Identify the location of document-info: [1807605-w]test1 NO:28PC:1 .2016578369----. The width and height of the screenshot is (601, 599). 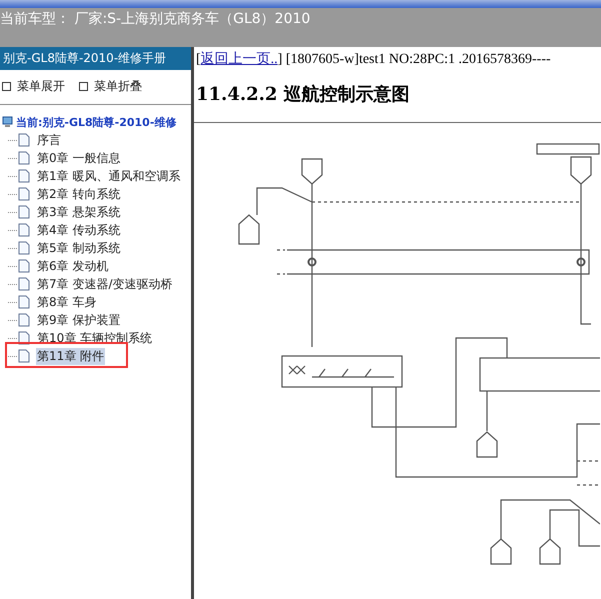
(418, 59).